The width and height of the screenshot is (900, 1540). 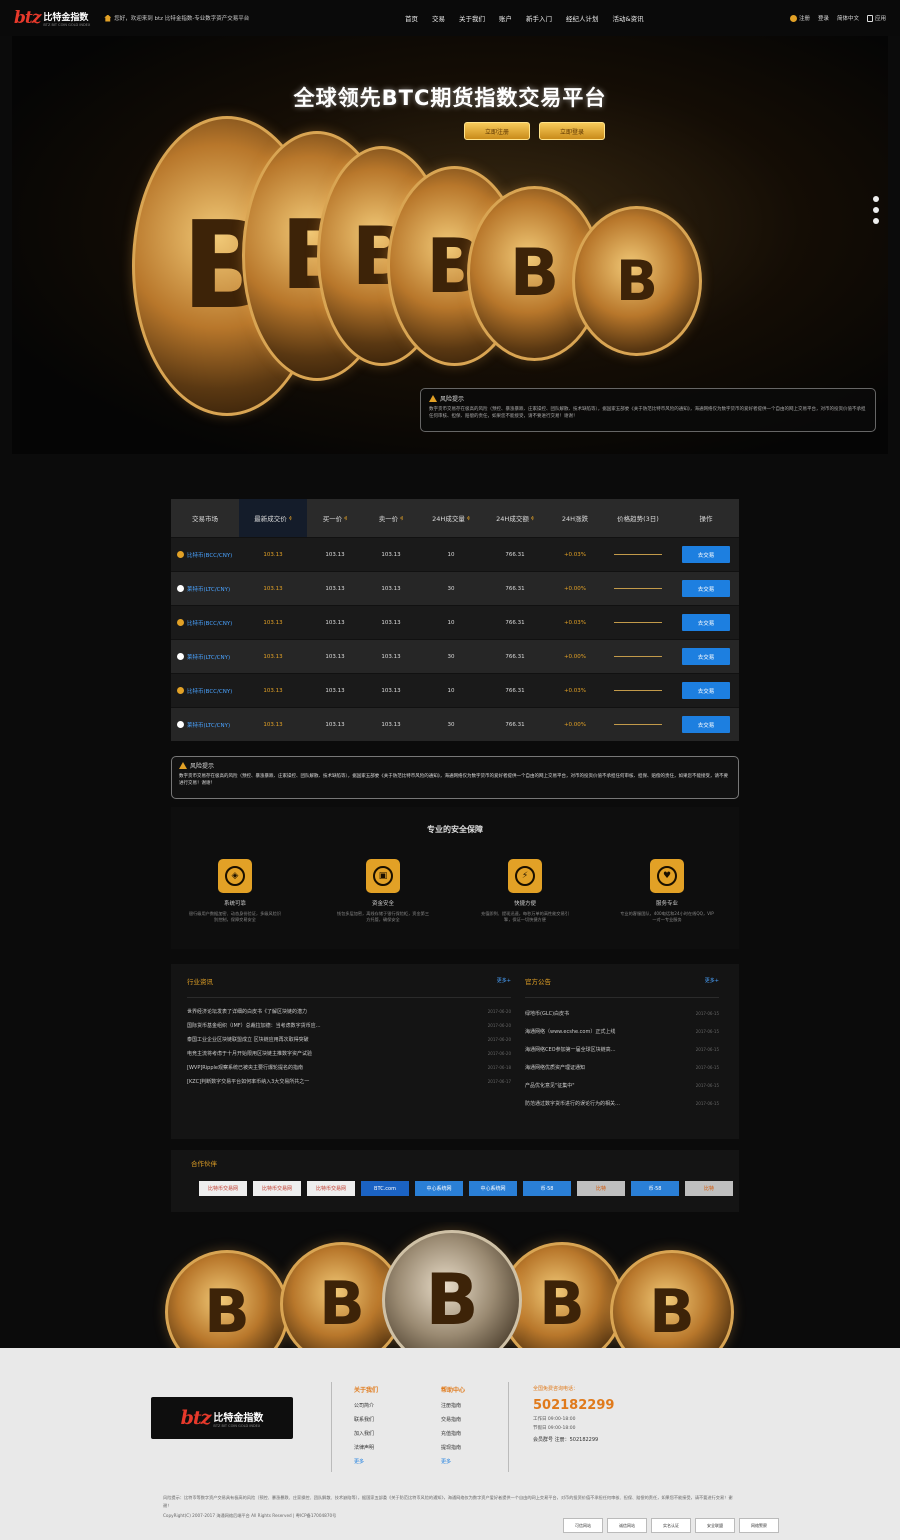 I want to click on list-item: [KZC]判断数字交易平台如何率币纳入3大交易所共之一 2017-06-17, so click(x=349, y=1081).